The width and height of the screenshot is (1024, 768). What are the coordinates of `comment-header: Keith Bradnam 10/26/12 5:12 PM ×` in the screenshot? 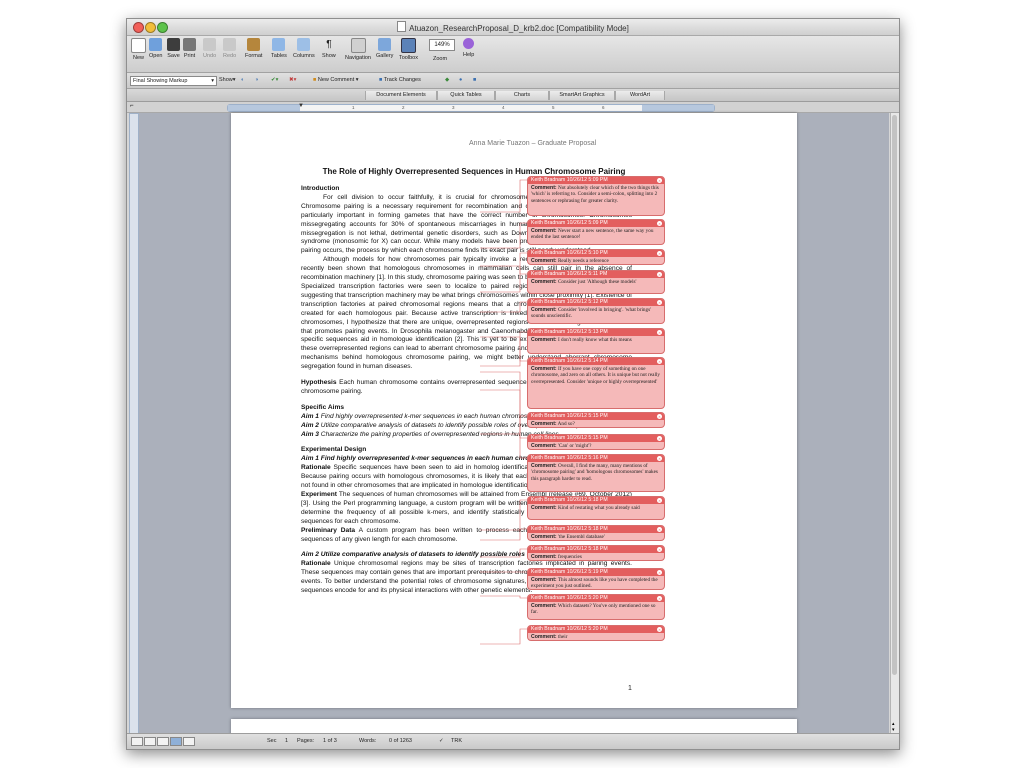 It's located at (596, 302).